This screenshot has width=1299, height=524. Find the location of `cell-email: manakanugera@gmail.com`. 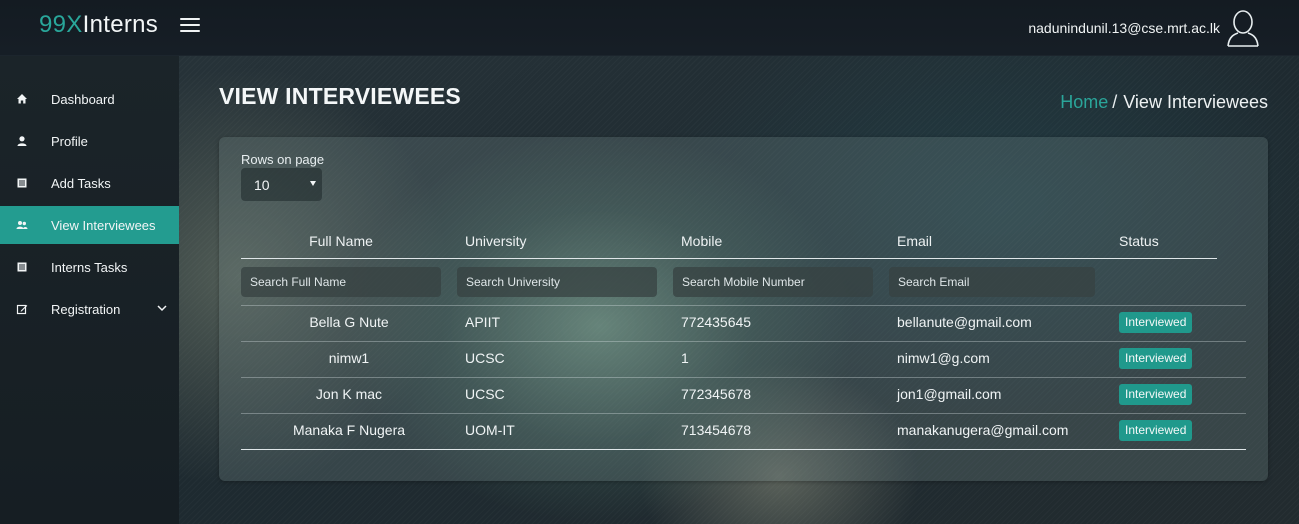

cell-email: manakanugera@gmail.com is located at coordinates (983, 430).